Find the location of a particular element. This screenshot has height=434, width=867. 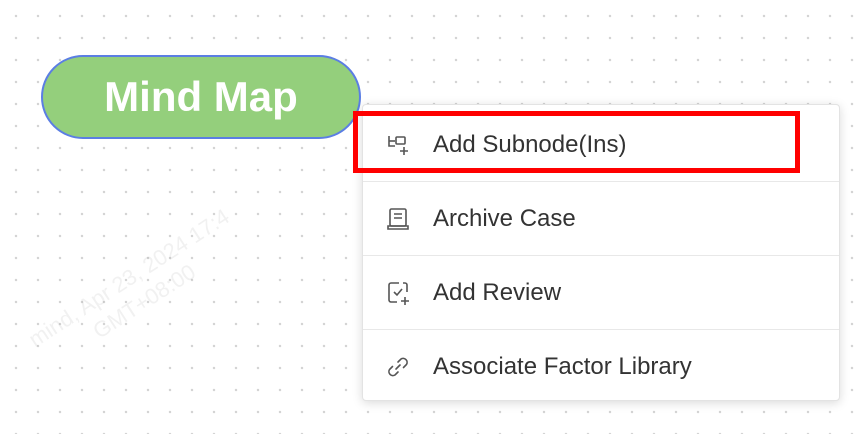

menu-item-label: Associate Factor Library is located at coordinates (562, 367).